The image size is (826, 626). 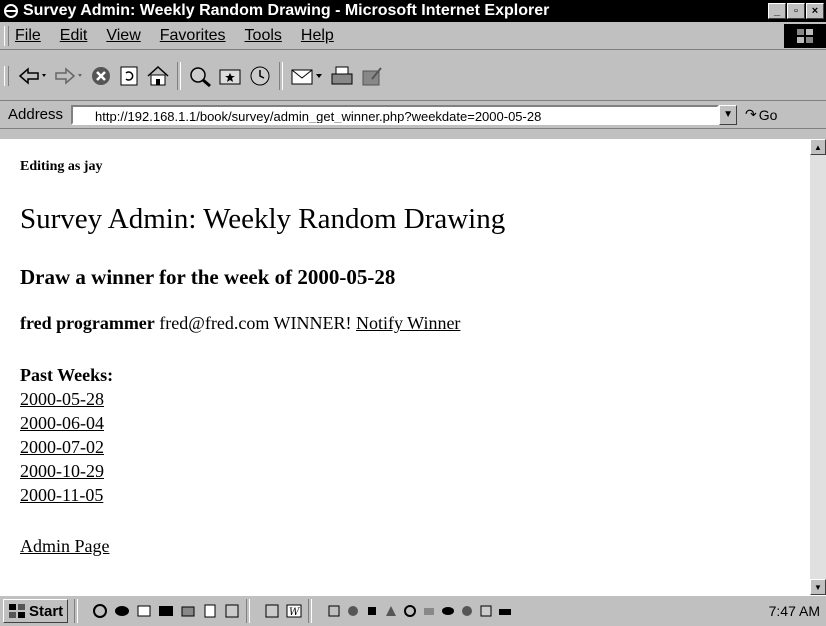 What do you see at coordinates (312, 323) in the screenshot?
I see `winner-status: WINNER!` at bounding box center [312, 323].